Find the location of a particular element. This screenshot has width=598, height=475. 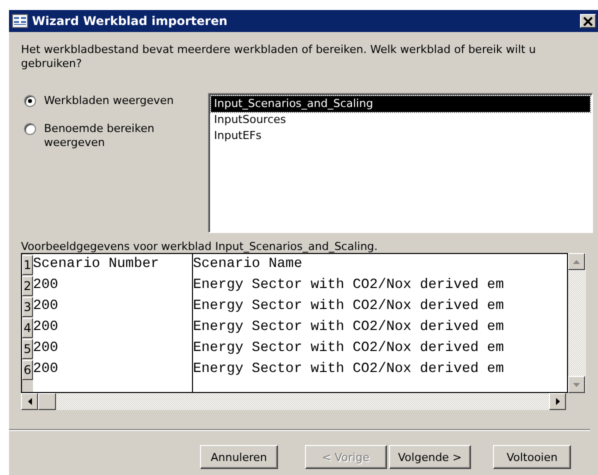

row-number: 3 is located at coordinates (27, 307).